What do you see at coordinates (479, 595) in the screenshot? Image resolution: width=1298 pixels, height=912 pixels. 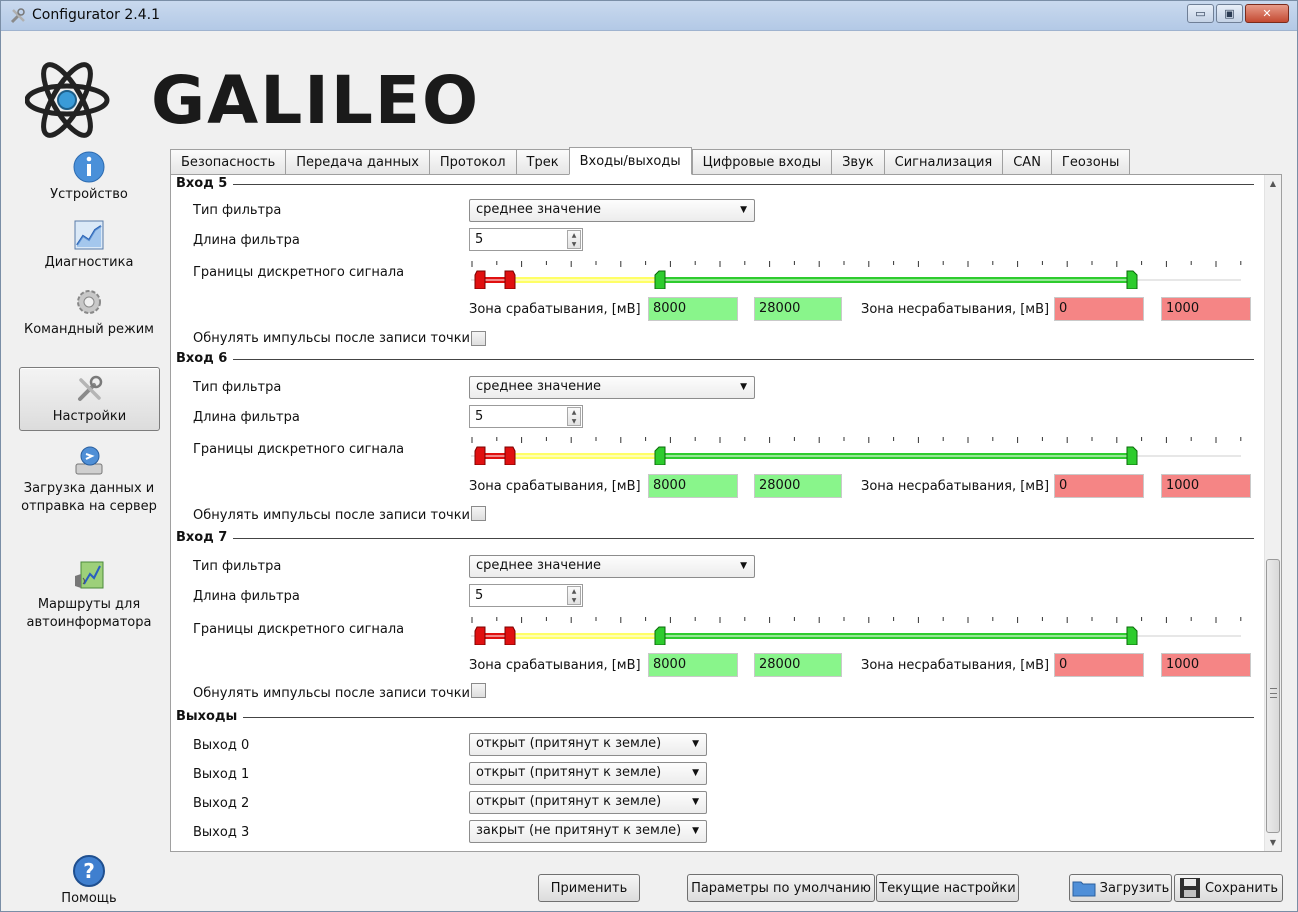 I see `spinner-value: 5` at bounding box center [479, 595].